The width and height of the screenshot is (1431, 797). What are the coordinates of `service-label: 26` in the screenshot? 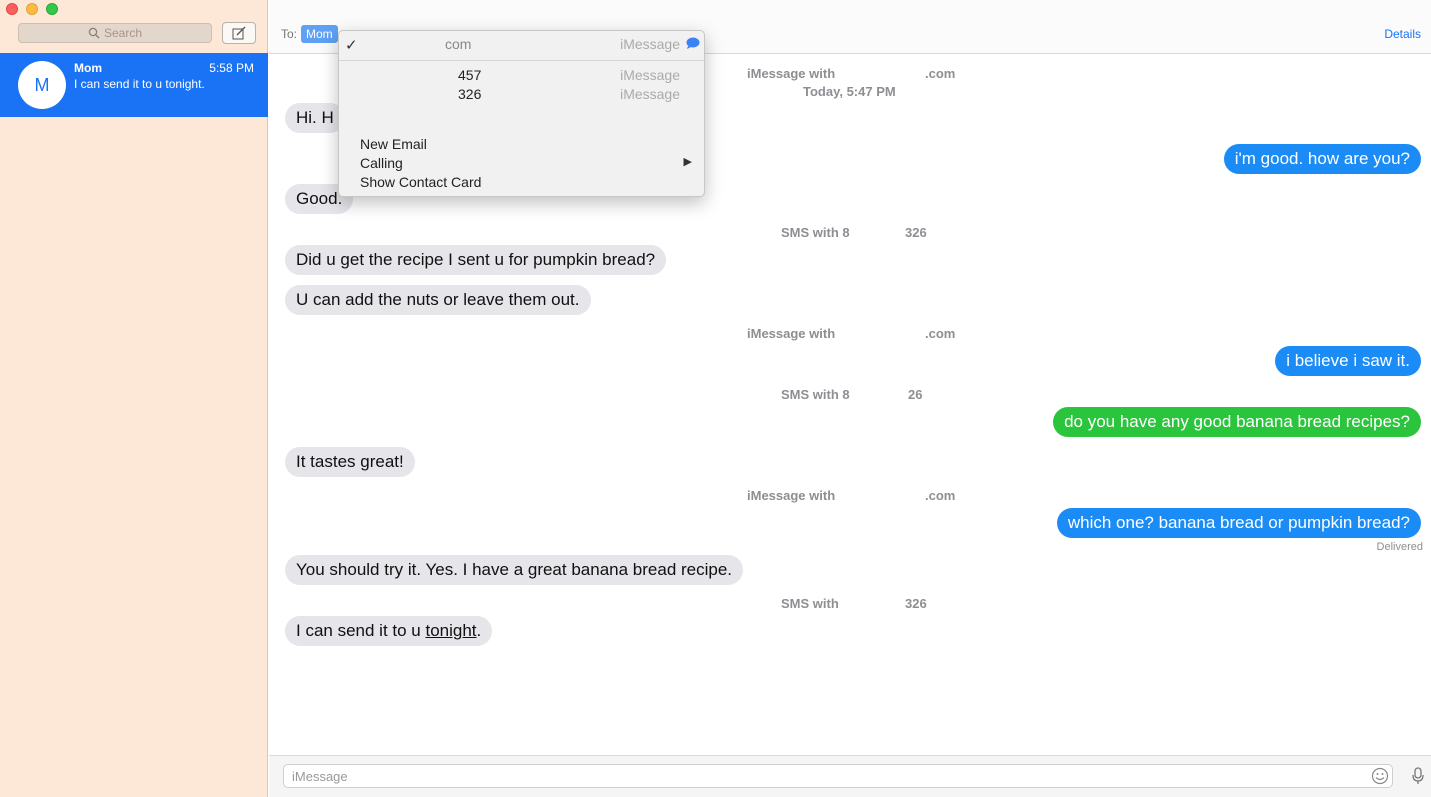 It's located at (915, 394).